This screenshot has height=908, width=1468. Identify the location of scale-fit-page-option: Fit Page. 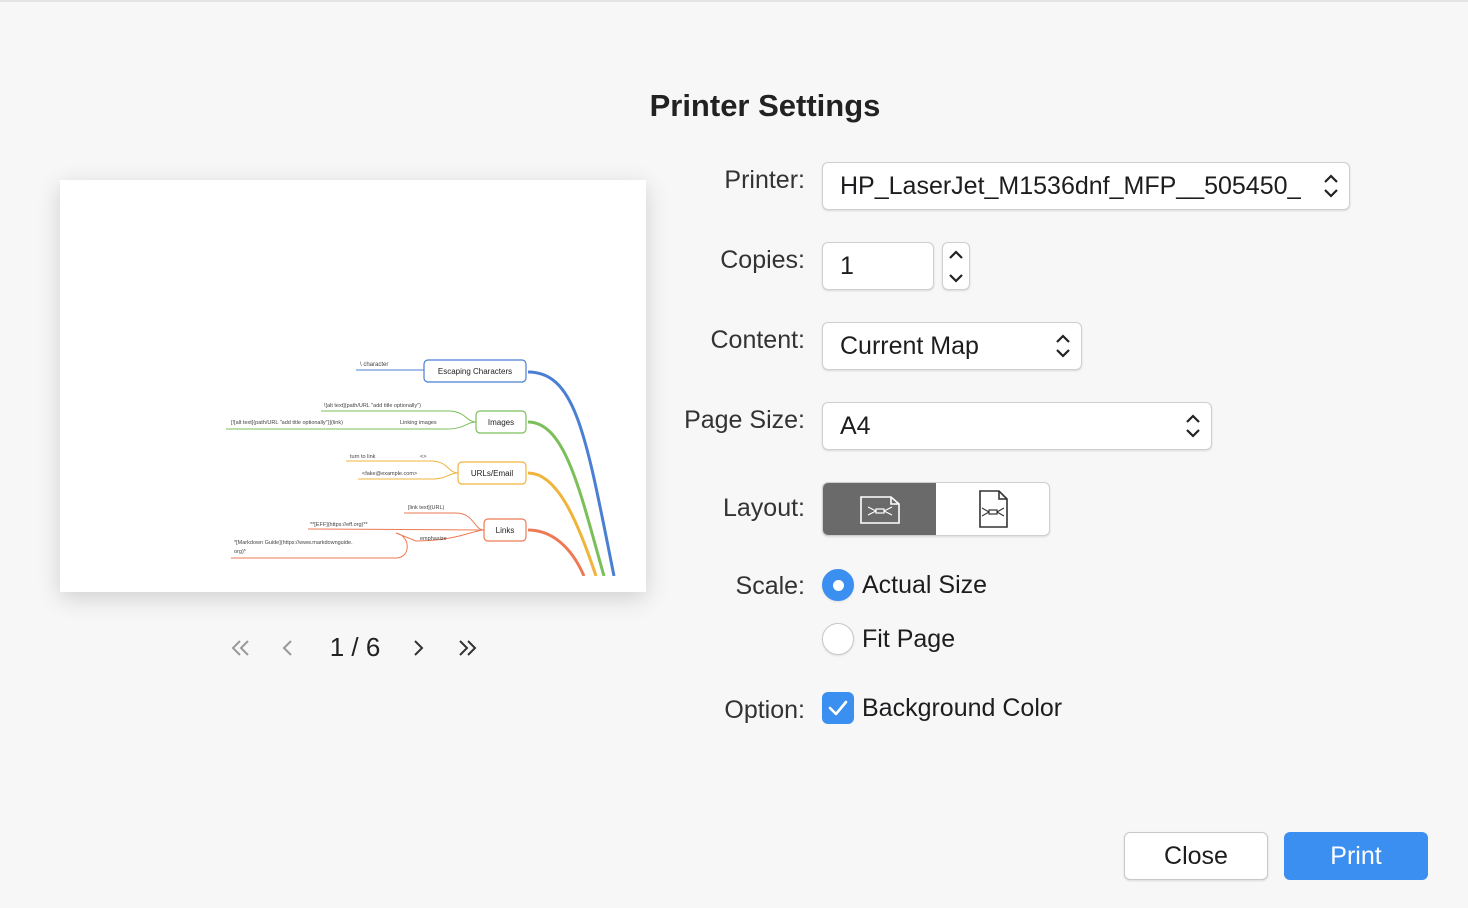
(888, 639).